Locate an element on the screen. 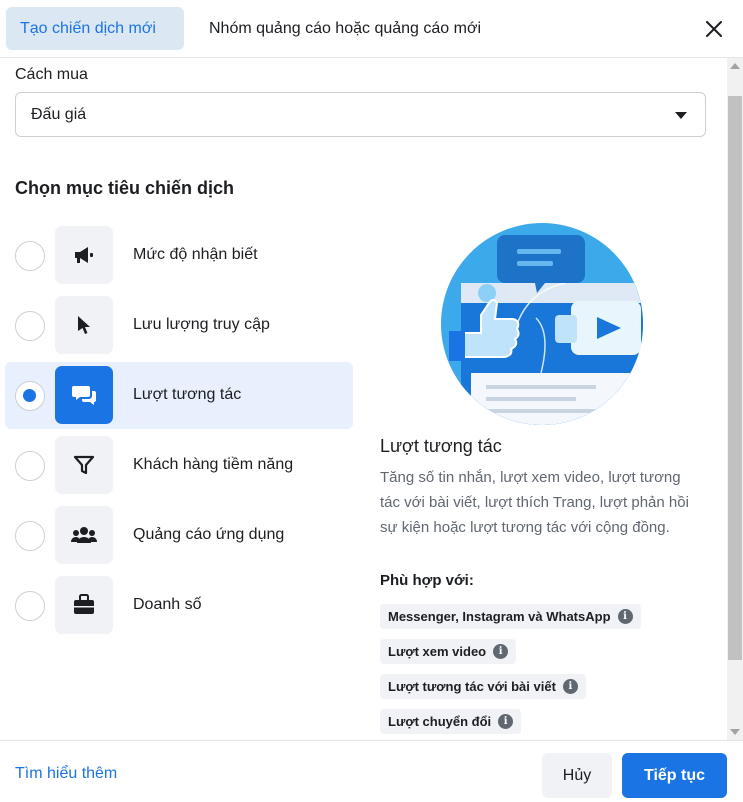 The height and width of the screenshot is (802, 743). suitable-for-title: Phù hợp với: is located at coordinates (427, 580).